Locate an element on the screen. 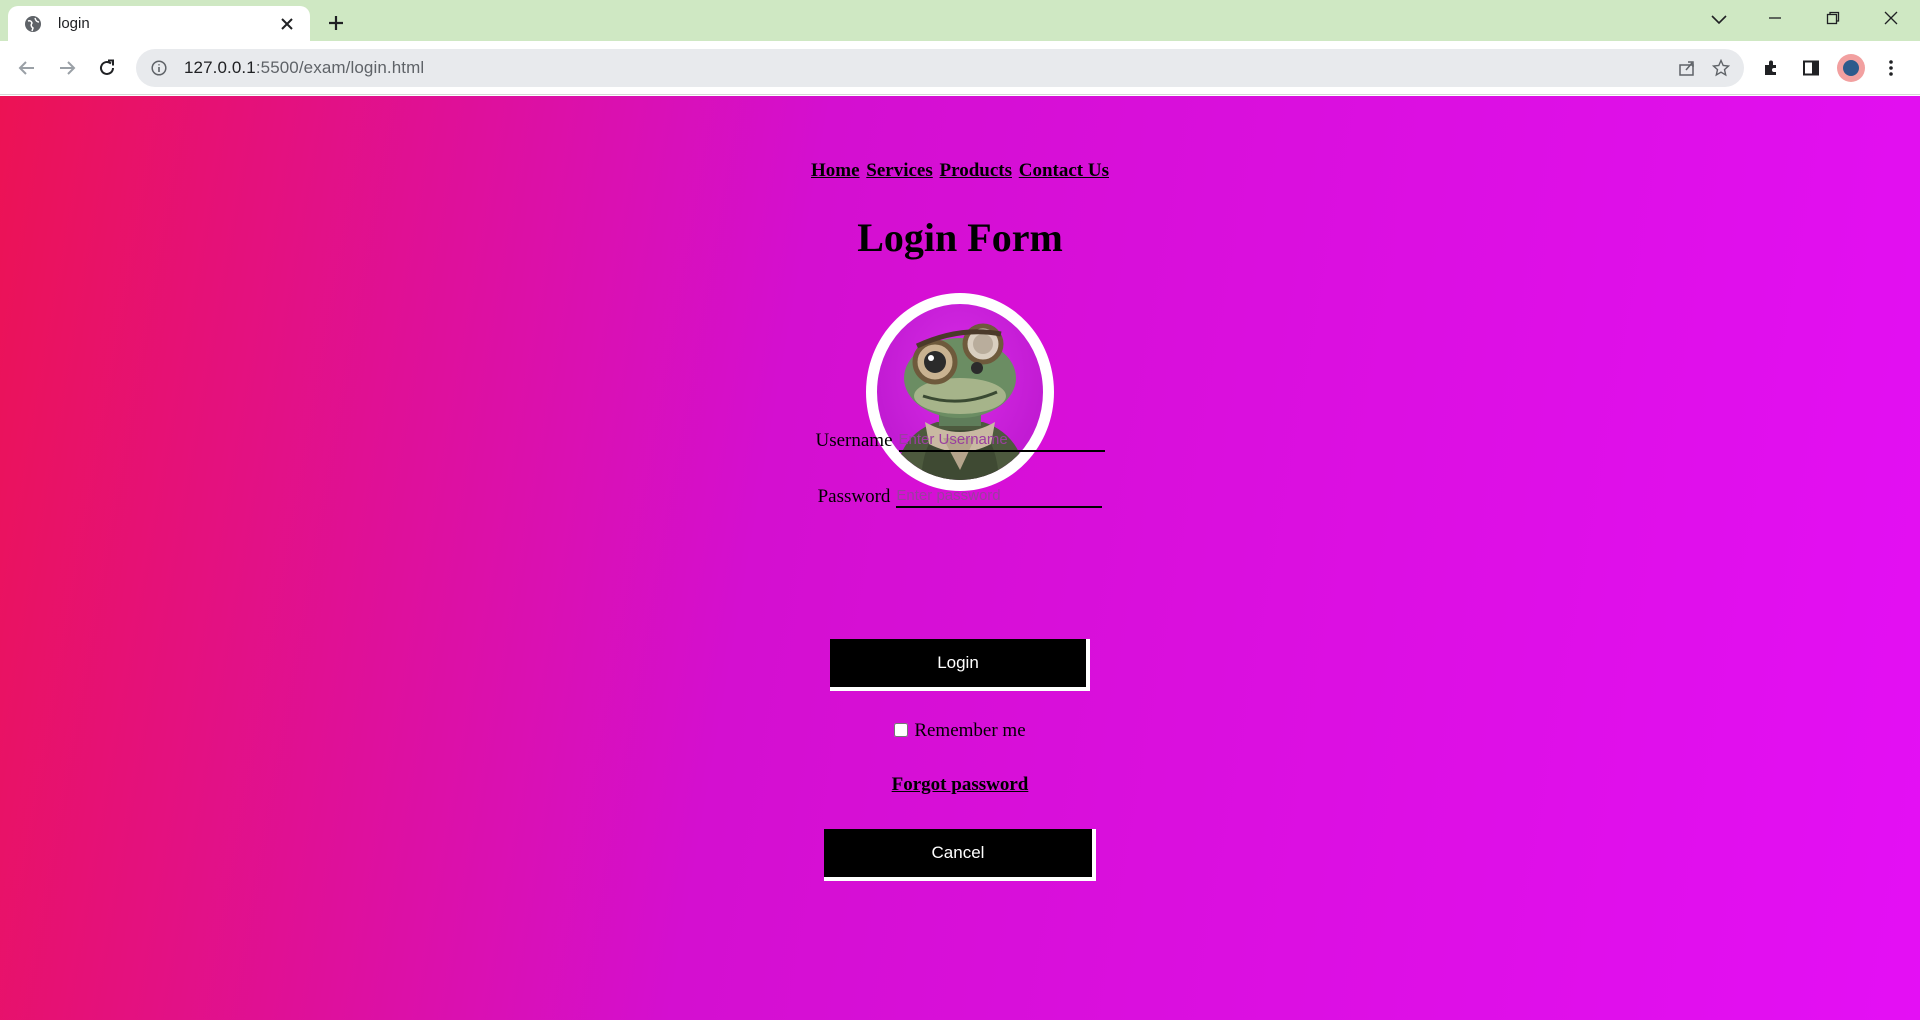 The image size is (1920, 1020). username-row: Username is located at coordinates (960, 440).